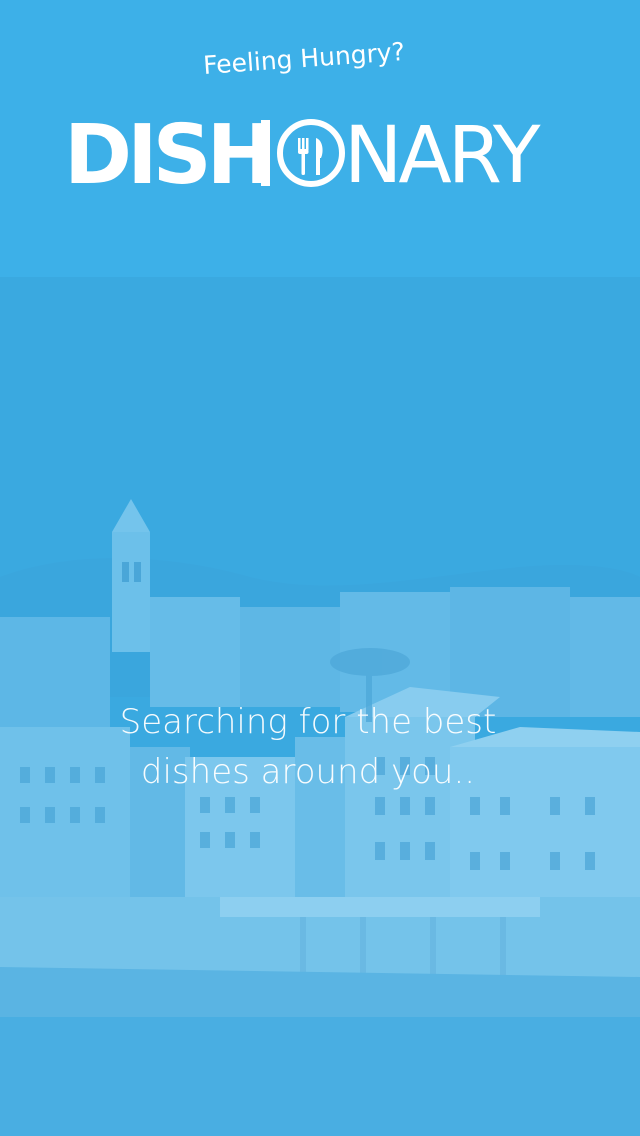 This screenshot has height=1136, width=640. What do you see at coordinates (311, 153) in the screenshot?
I see `fork-knife-icon` at bounding box center [311, 153].